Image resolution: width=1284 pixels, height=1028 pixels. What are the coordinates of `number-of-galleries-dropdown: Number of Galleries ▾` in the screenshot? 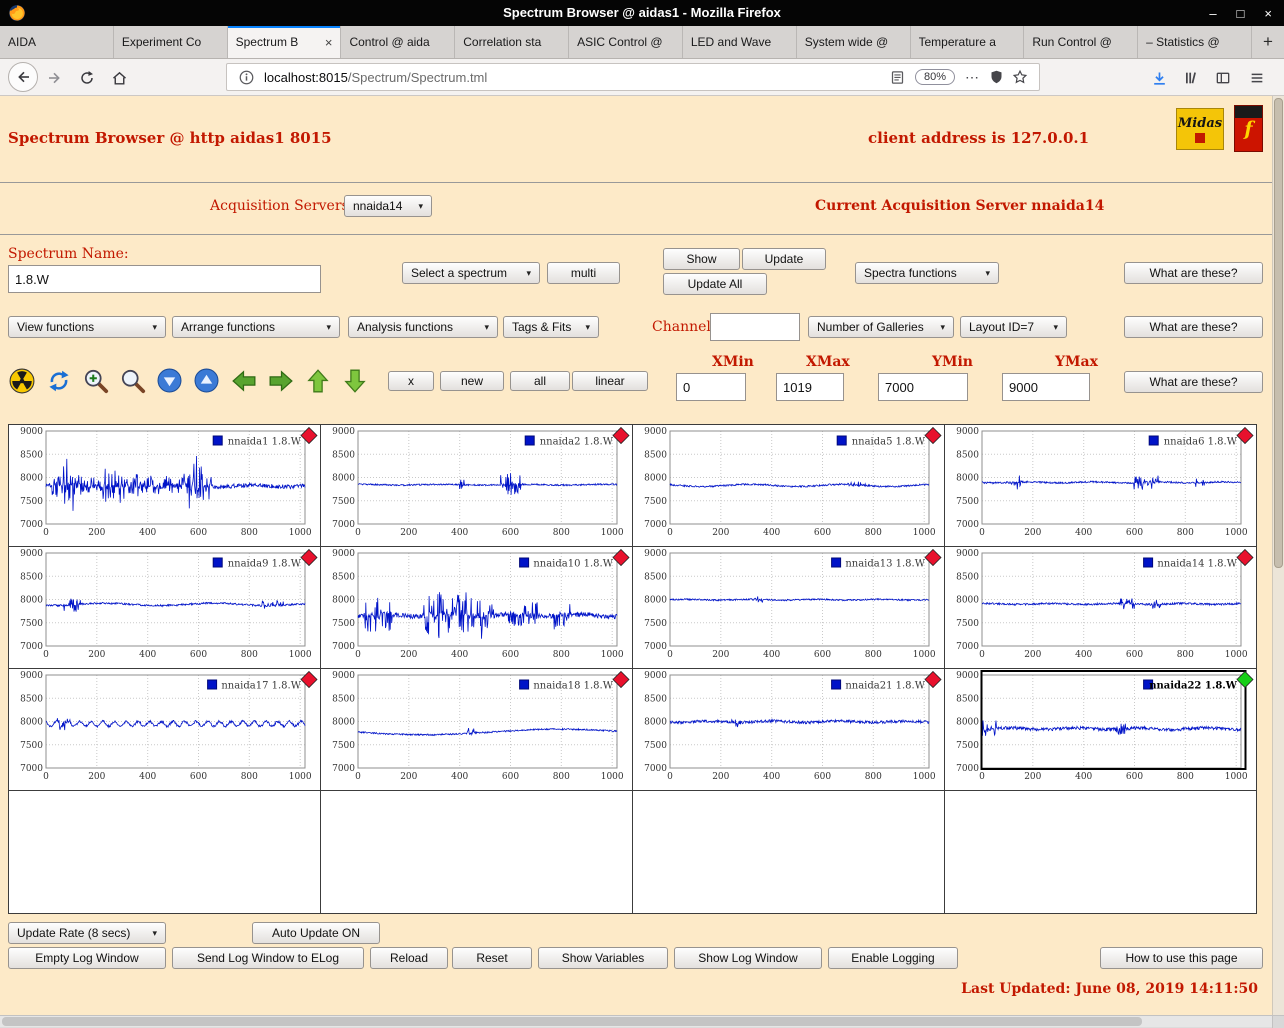 It's located at (881, 327).